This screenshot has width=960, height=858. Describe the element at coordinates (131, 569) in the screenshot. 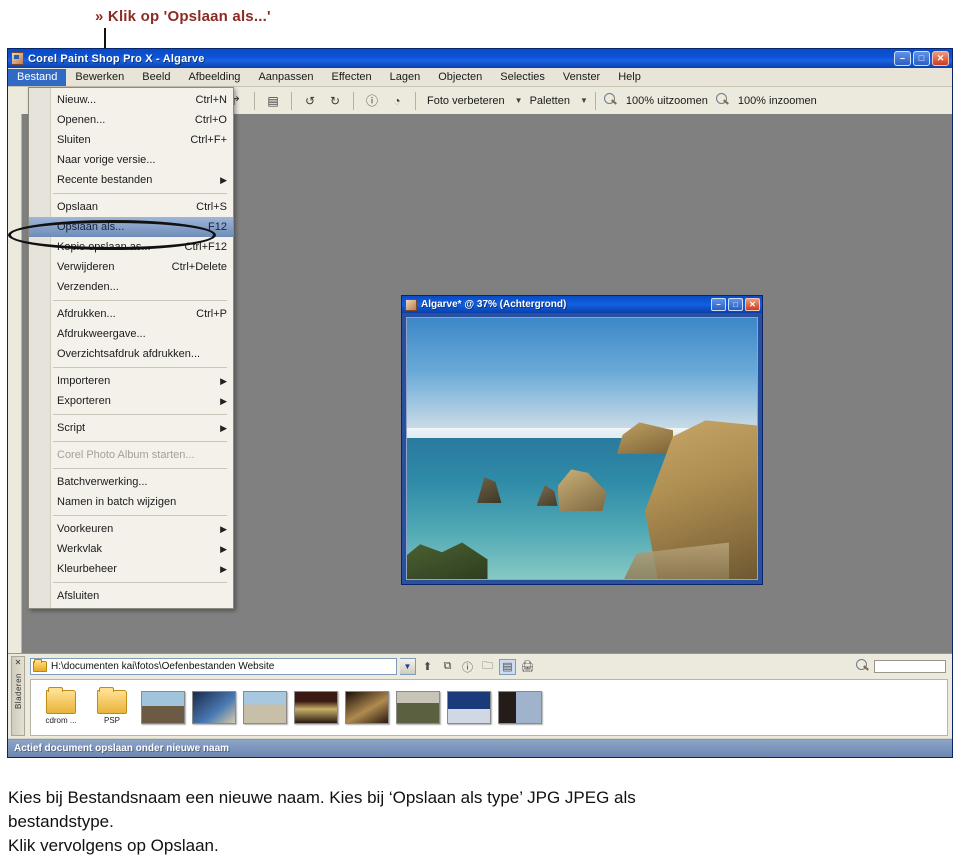

I see `file-menu-item-kleurbeheer: Kleurbeheer ▶` at that location.